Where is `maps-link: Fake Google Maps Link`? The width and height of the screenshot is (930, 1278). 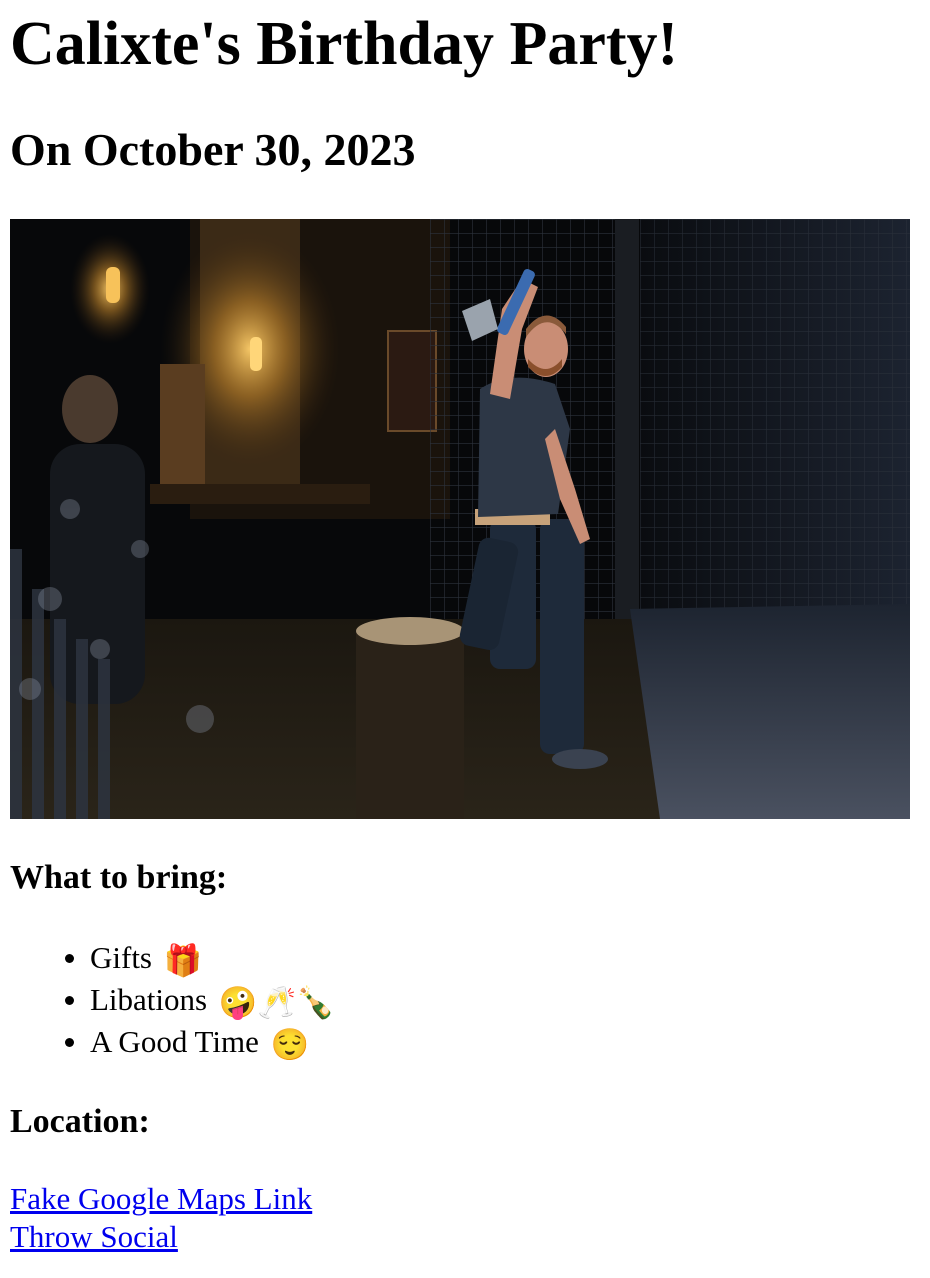
maps-link: Fake Google Maps Link is located at coordinates (161, 1199).